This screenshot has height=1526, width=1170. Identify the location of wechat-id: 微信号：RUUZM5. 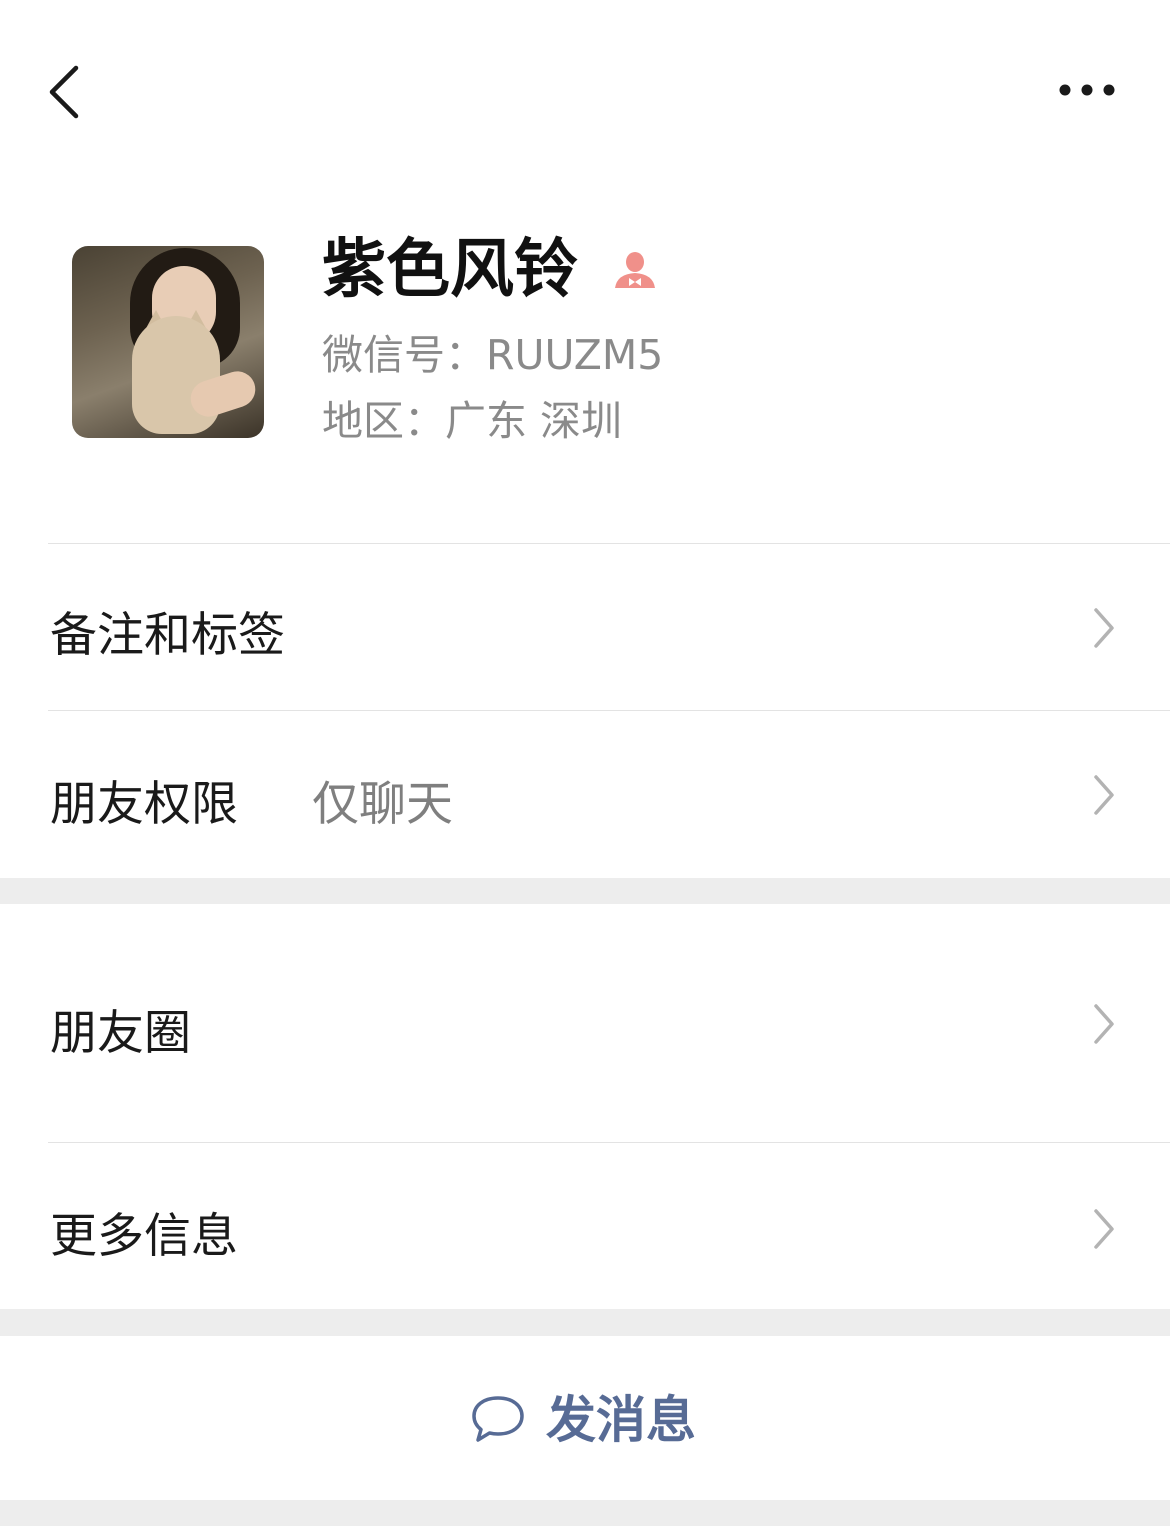
(493, 355).